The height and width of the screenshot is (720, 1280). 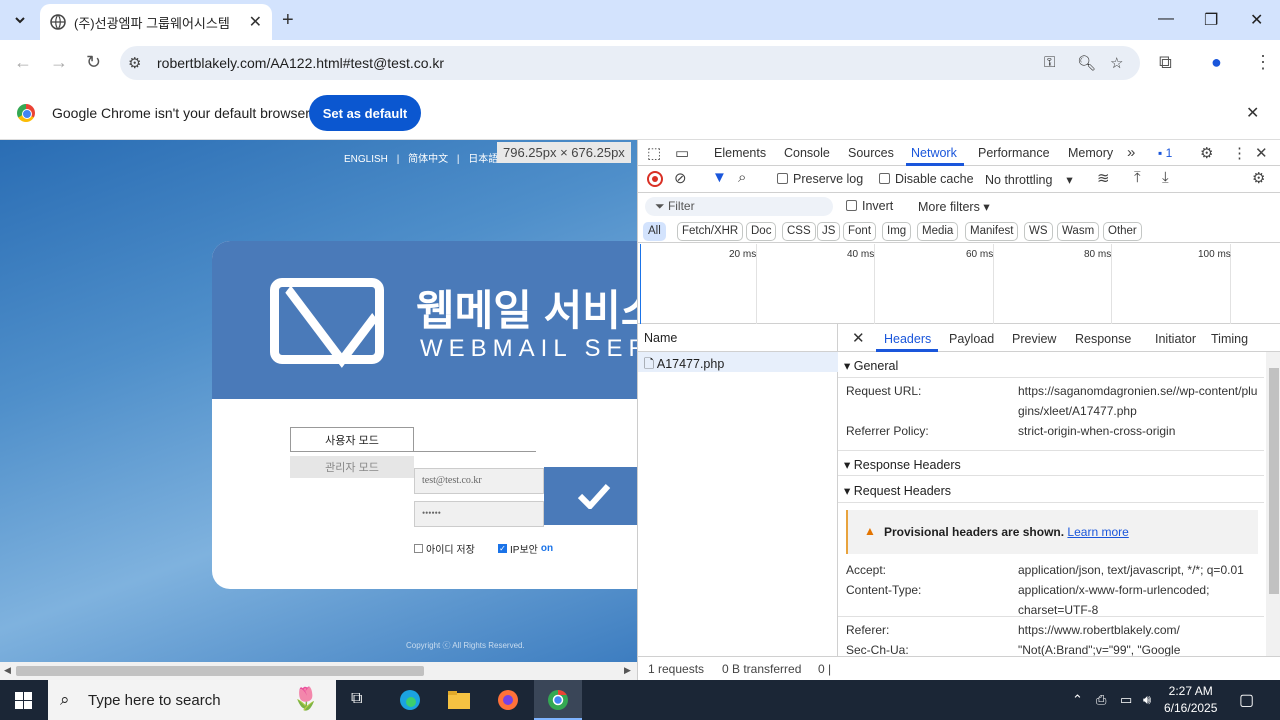 What do you see at coordinates (1263, 62) in the screenshot?
I see `menu-icon: ⋮` at bounding box center [1263, 62].